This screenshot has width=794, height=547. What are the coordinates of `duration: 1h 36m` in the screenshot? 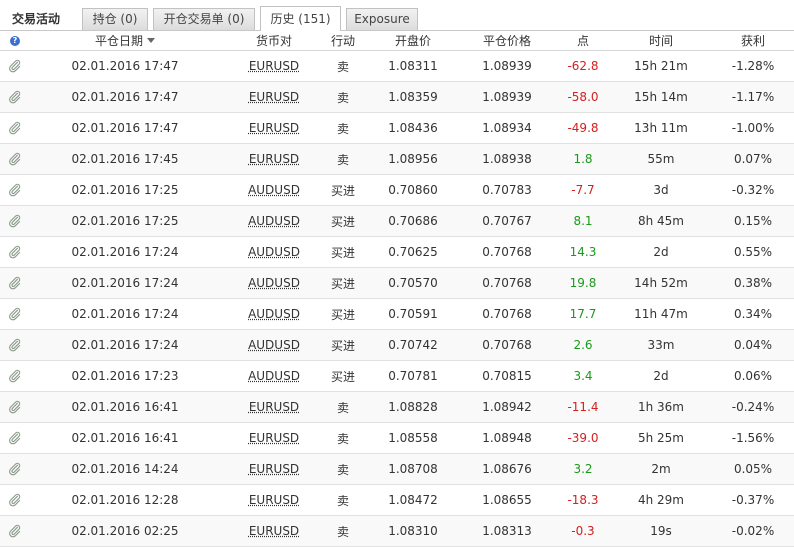 It's located at (660, 407).